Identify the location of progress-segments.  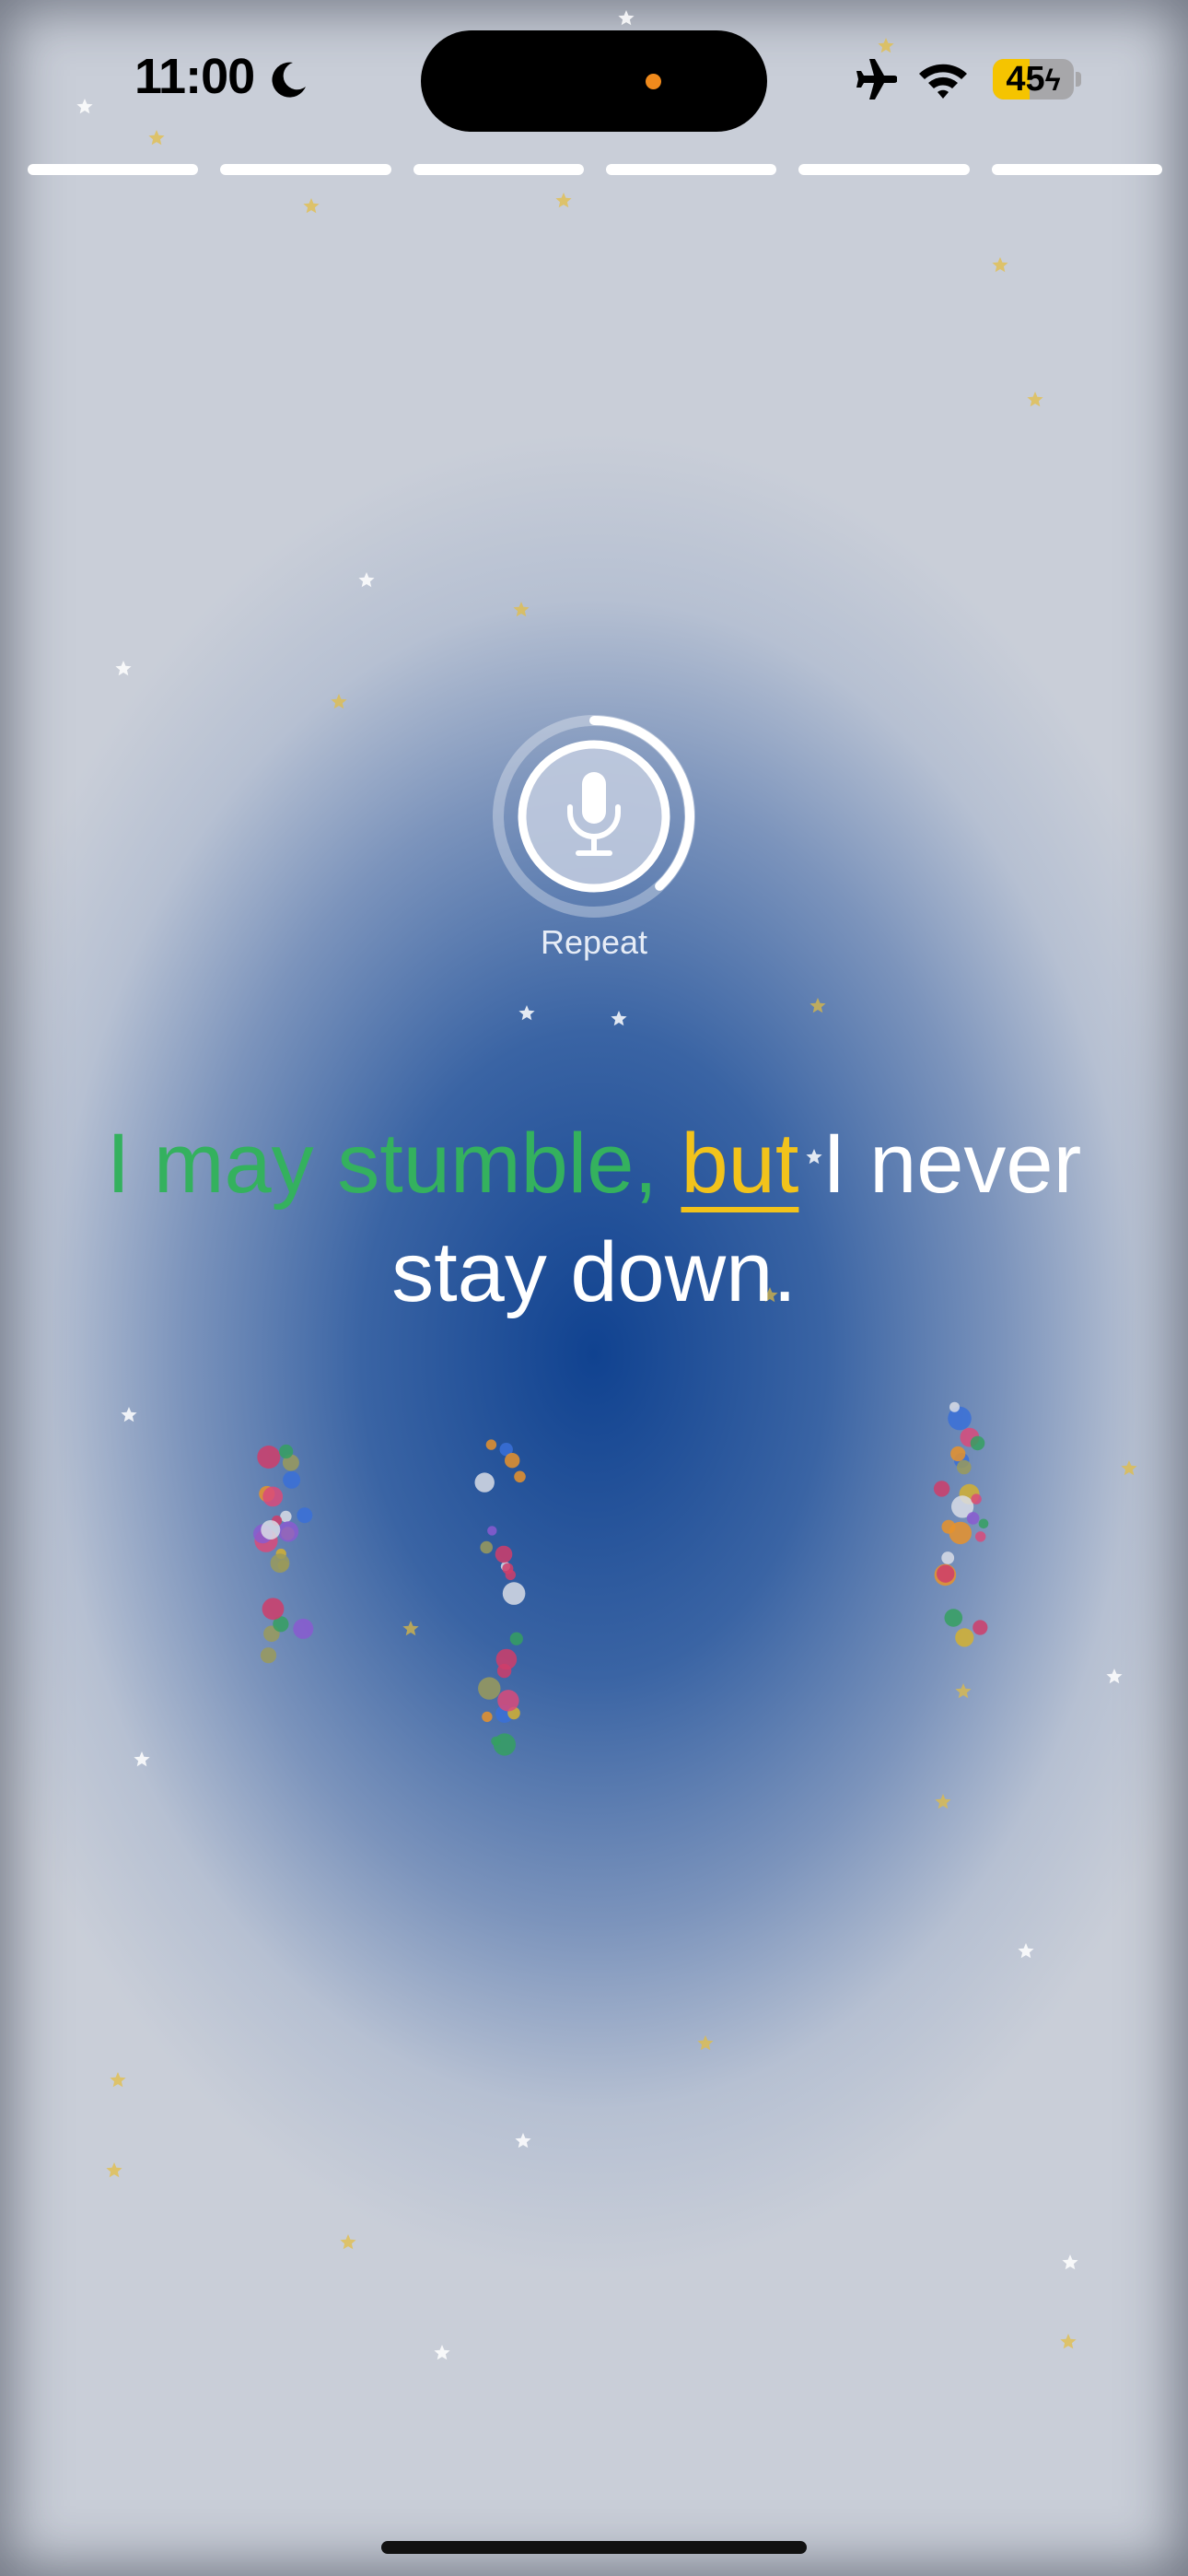
(595, 169).